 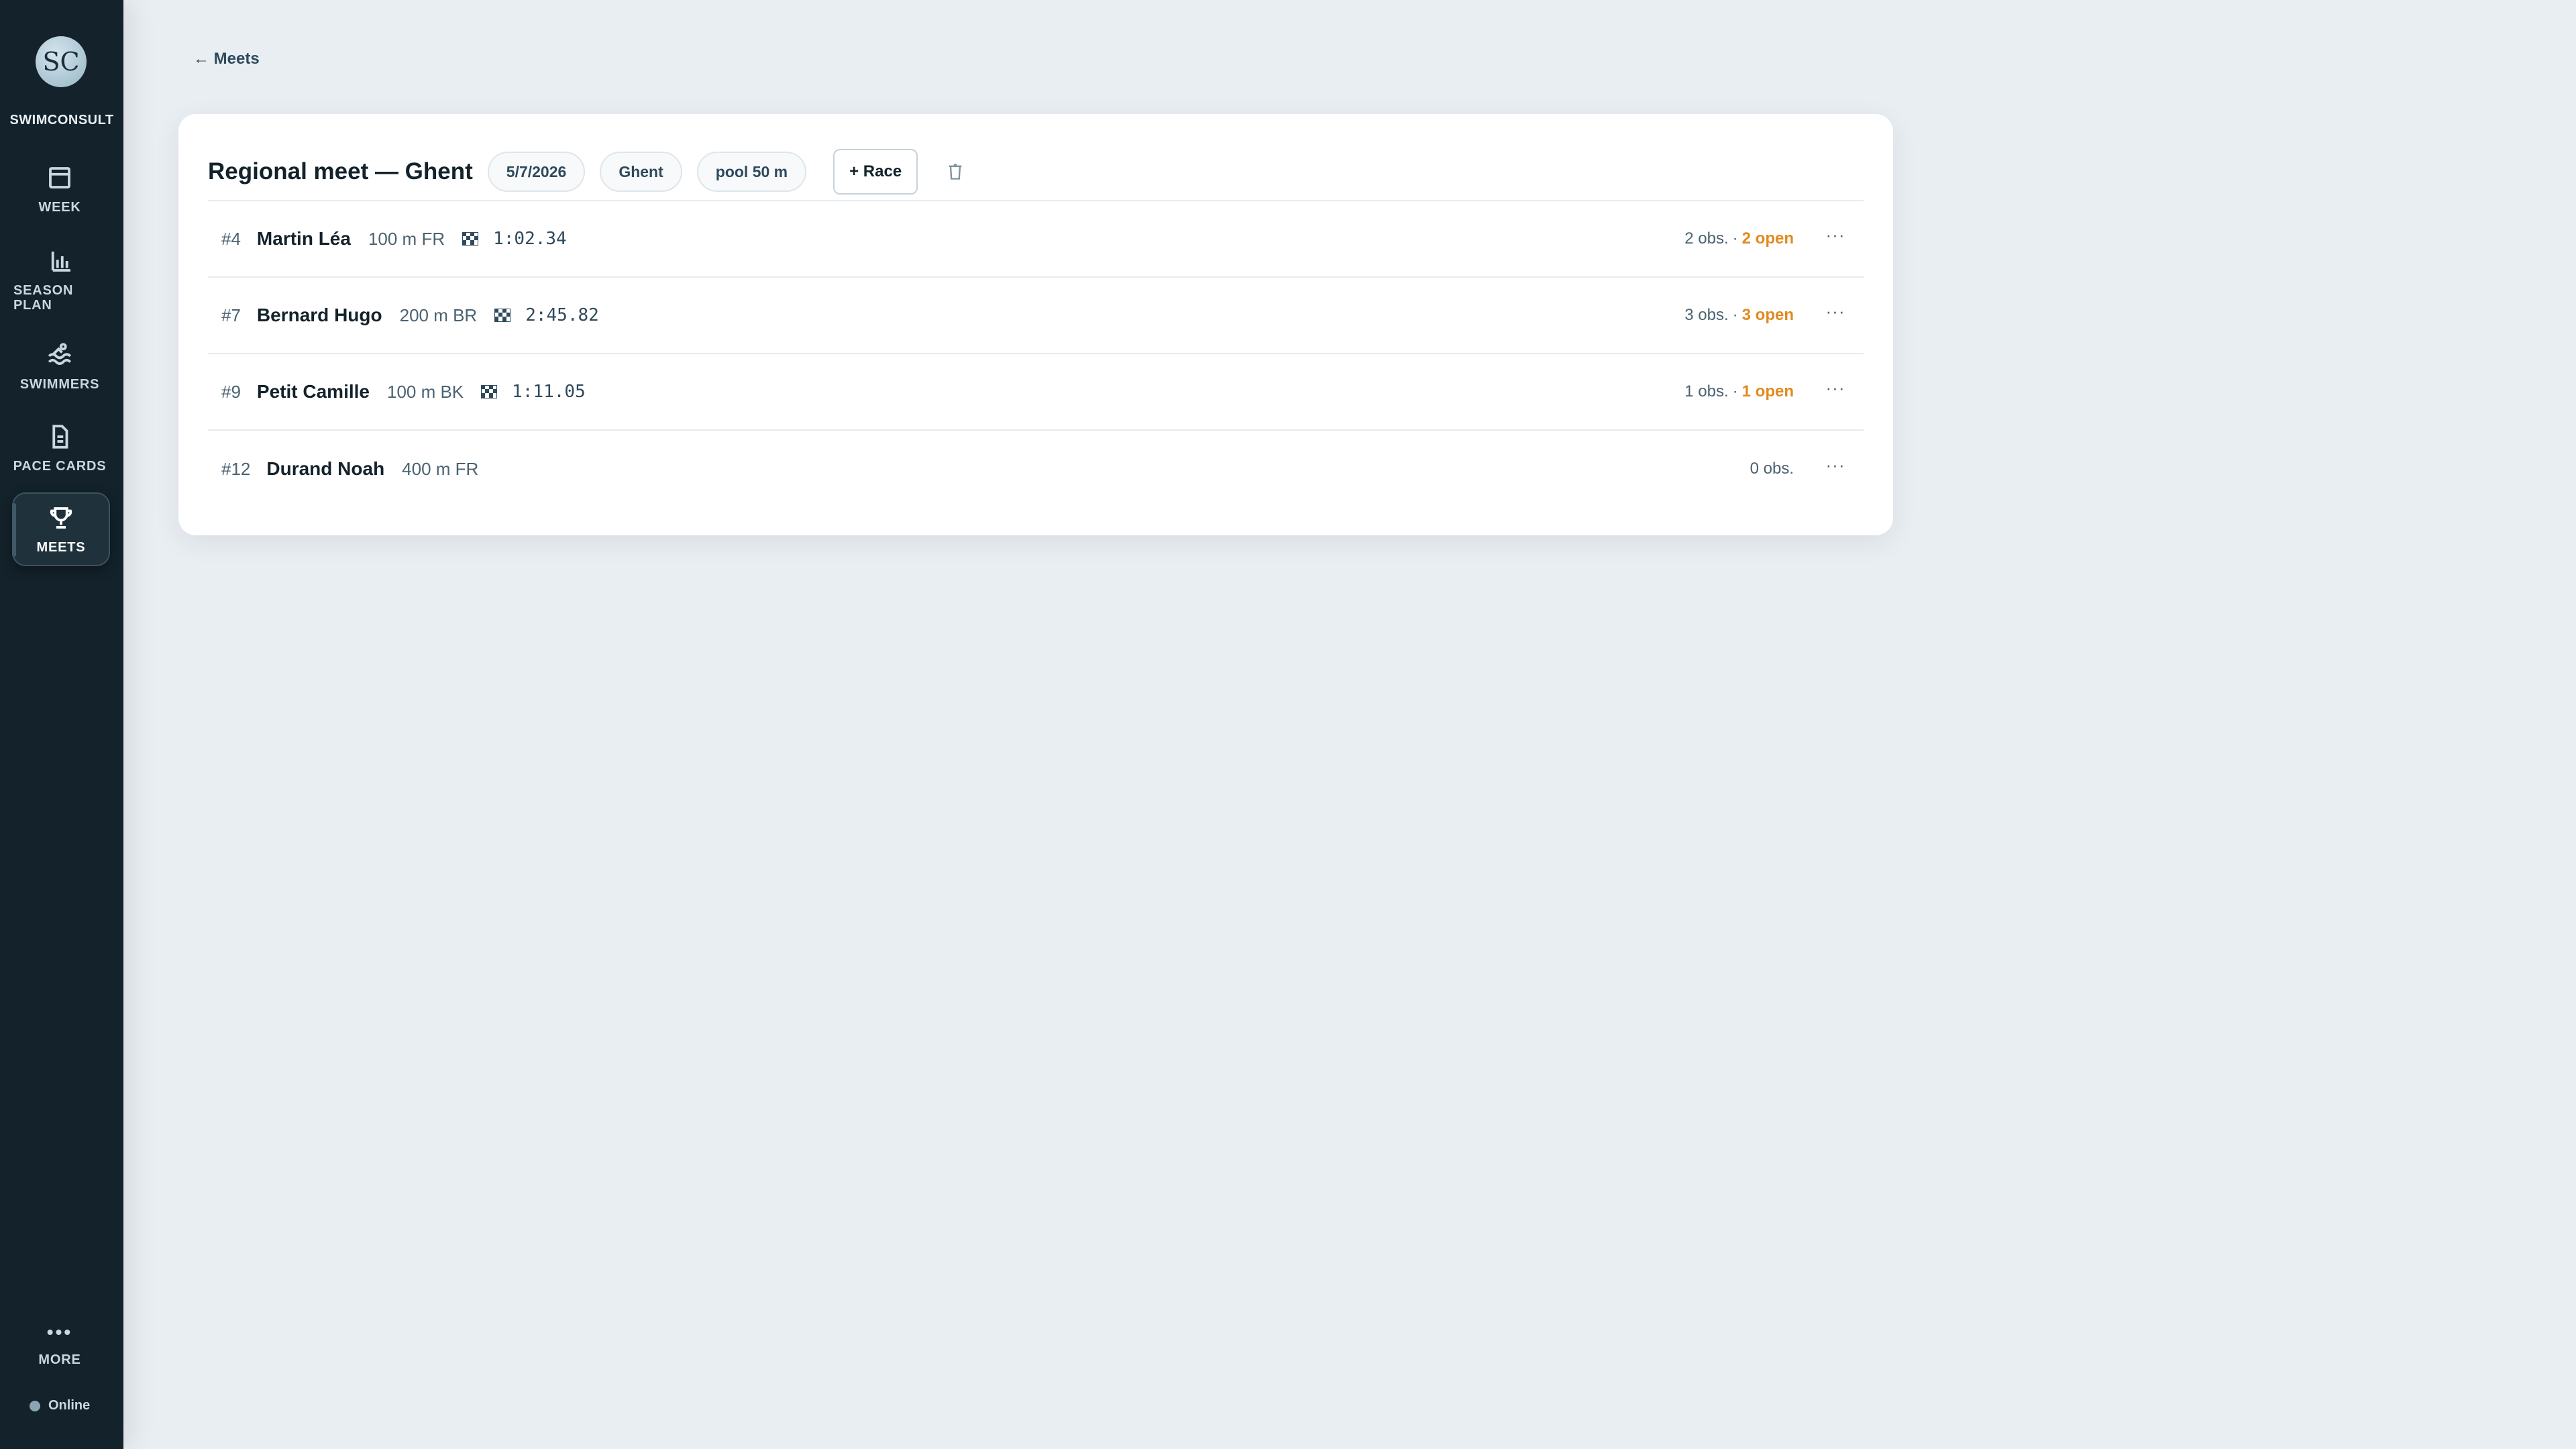 I want to click on open-count: 2 open, so click(x=1767, y=238).